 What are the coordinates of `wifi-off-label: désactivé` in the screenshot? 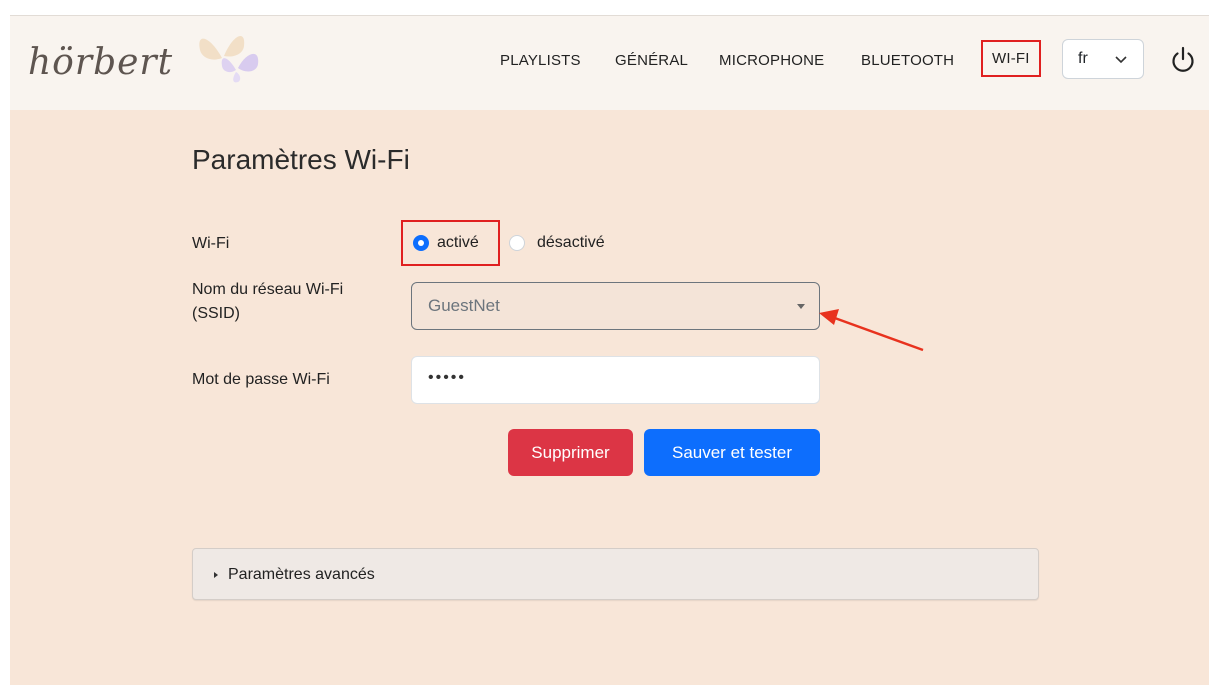 It's located at (571, 243).